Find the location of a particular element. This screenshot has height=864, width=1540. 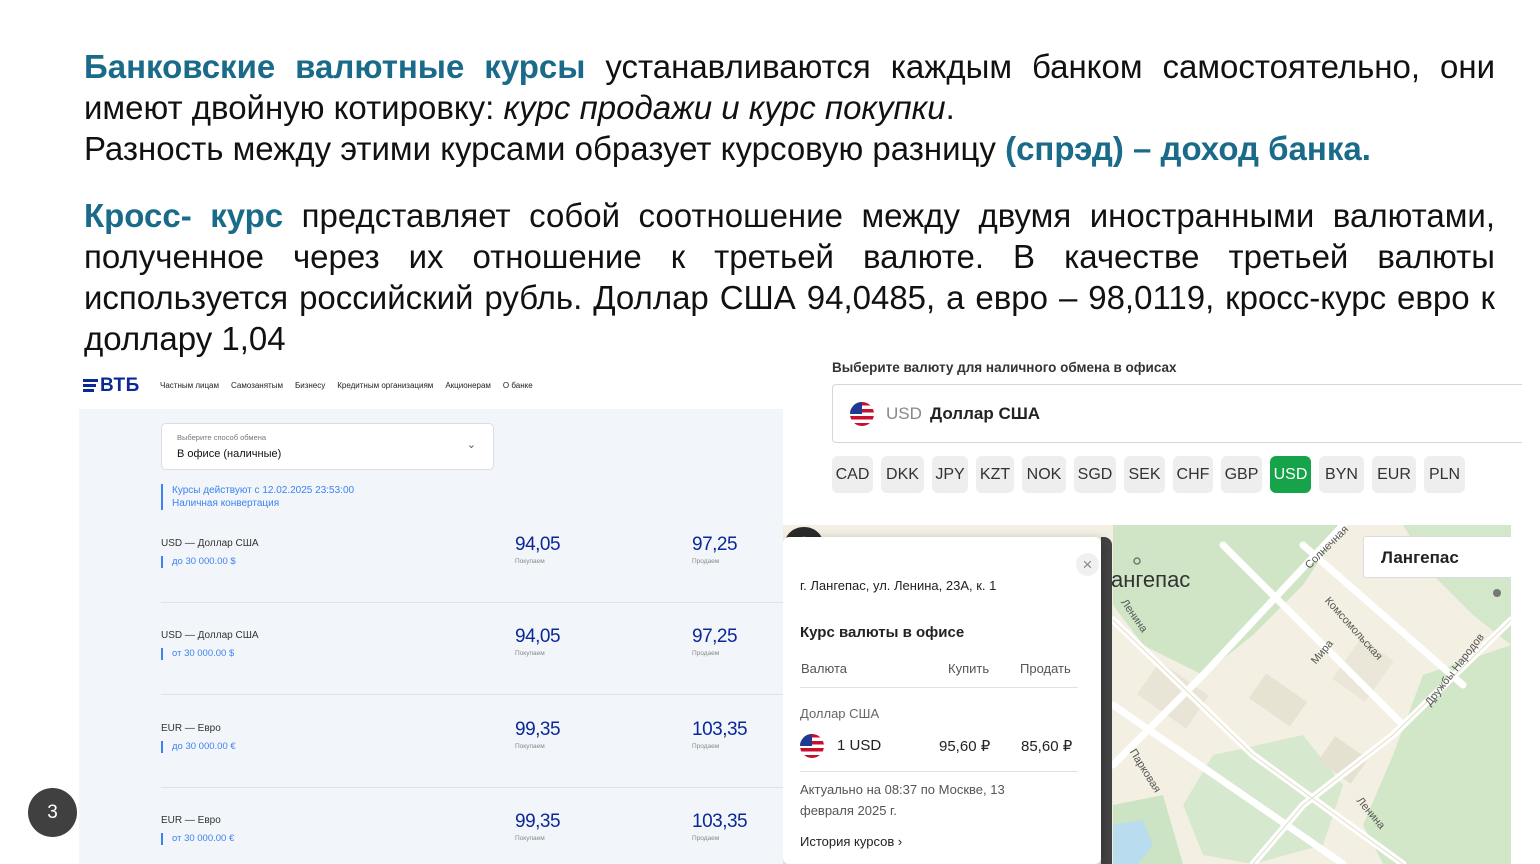

selected-currency-name: Доллар США is located at coordinates (985, 413).